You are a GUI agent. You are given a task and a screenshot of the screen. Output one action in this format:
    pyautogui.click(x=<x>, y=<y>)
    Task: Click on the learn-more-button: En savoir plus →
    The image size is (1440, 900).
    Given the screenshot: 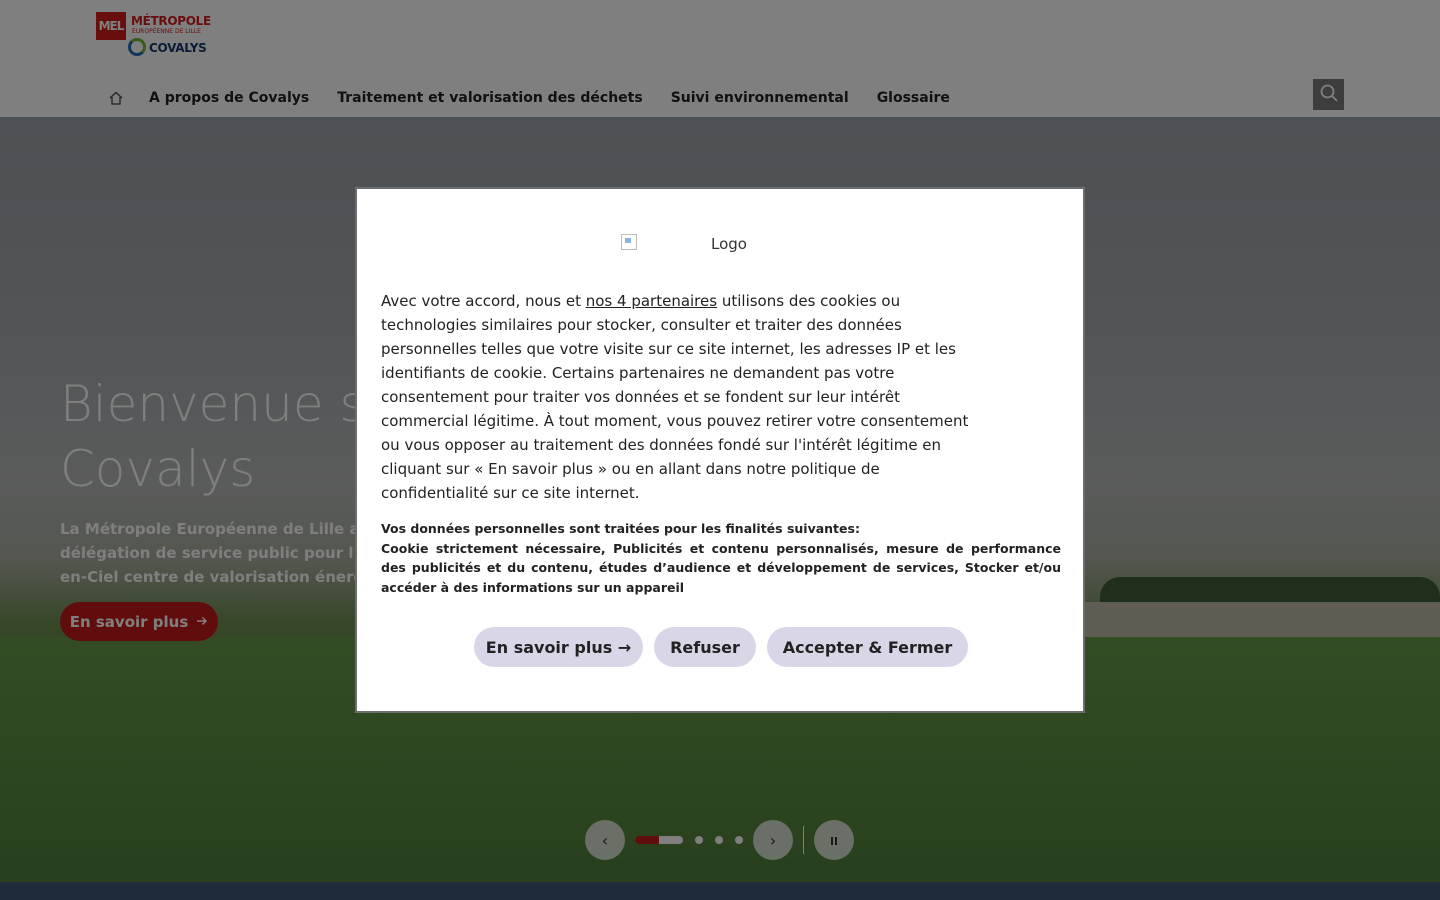 What is the action you would take?
    pyautogui.click(x=558, y=647)
    